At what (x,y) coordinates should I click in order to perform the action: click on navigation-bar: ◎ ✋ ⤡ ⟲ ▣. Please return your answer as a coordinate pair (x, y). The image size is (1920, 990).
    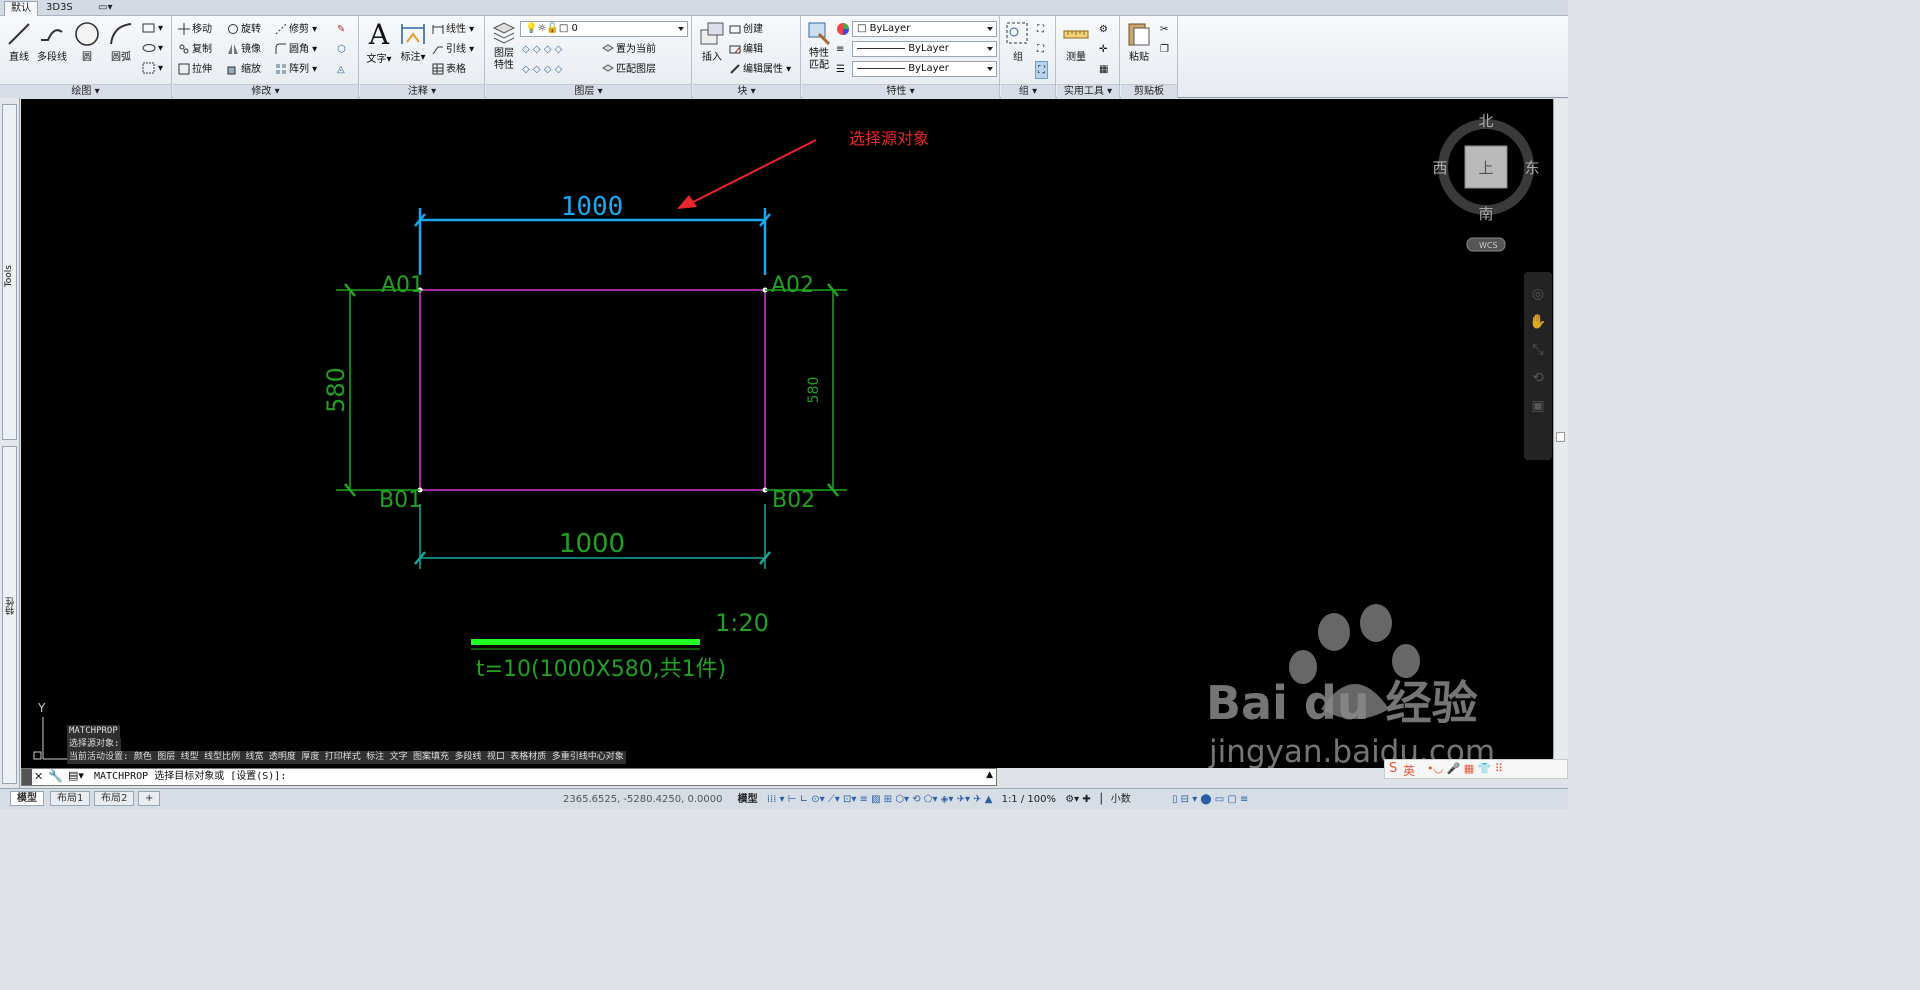
    Looking at the image, I should click on (1538, 366).